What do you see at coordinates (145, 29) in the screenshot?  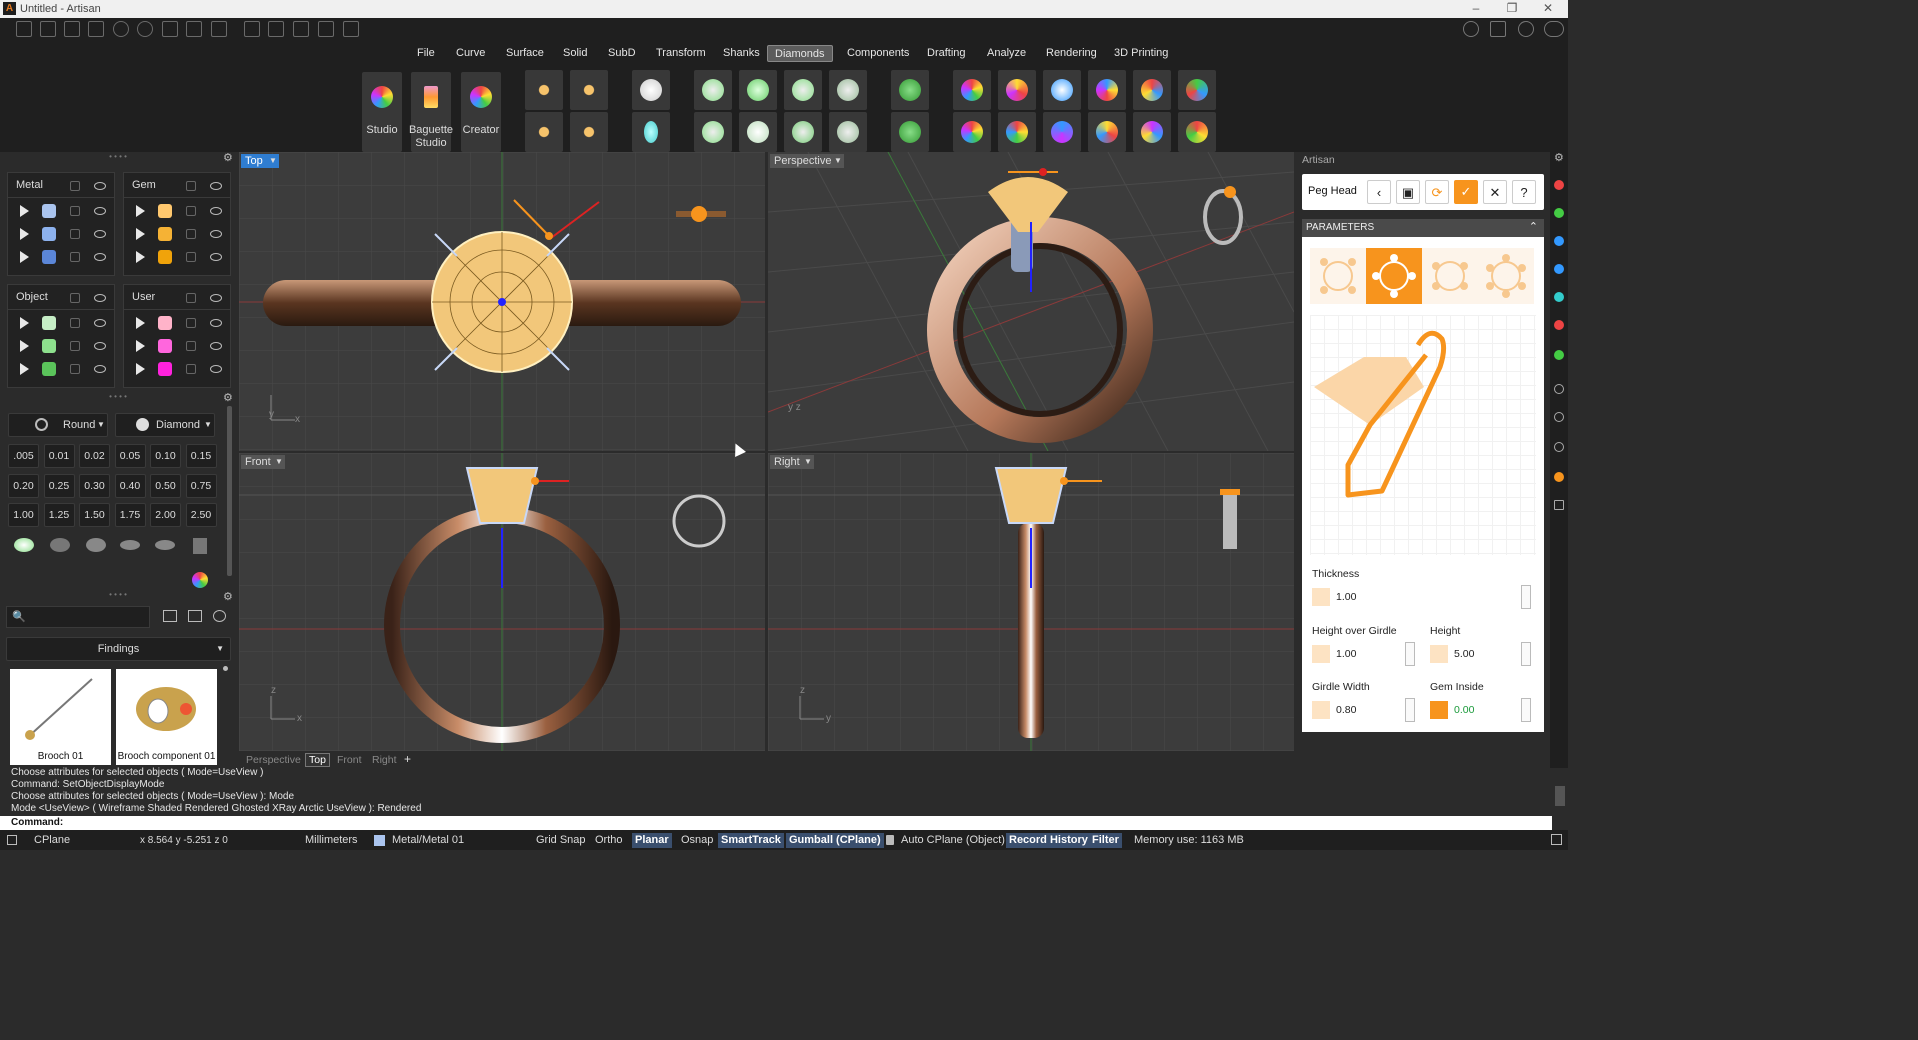 I see `redo-icon` at bounding box center [145, 29].